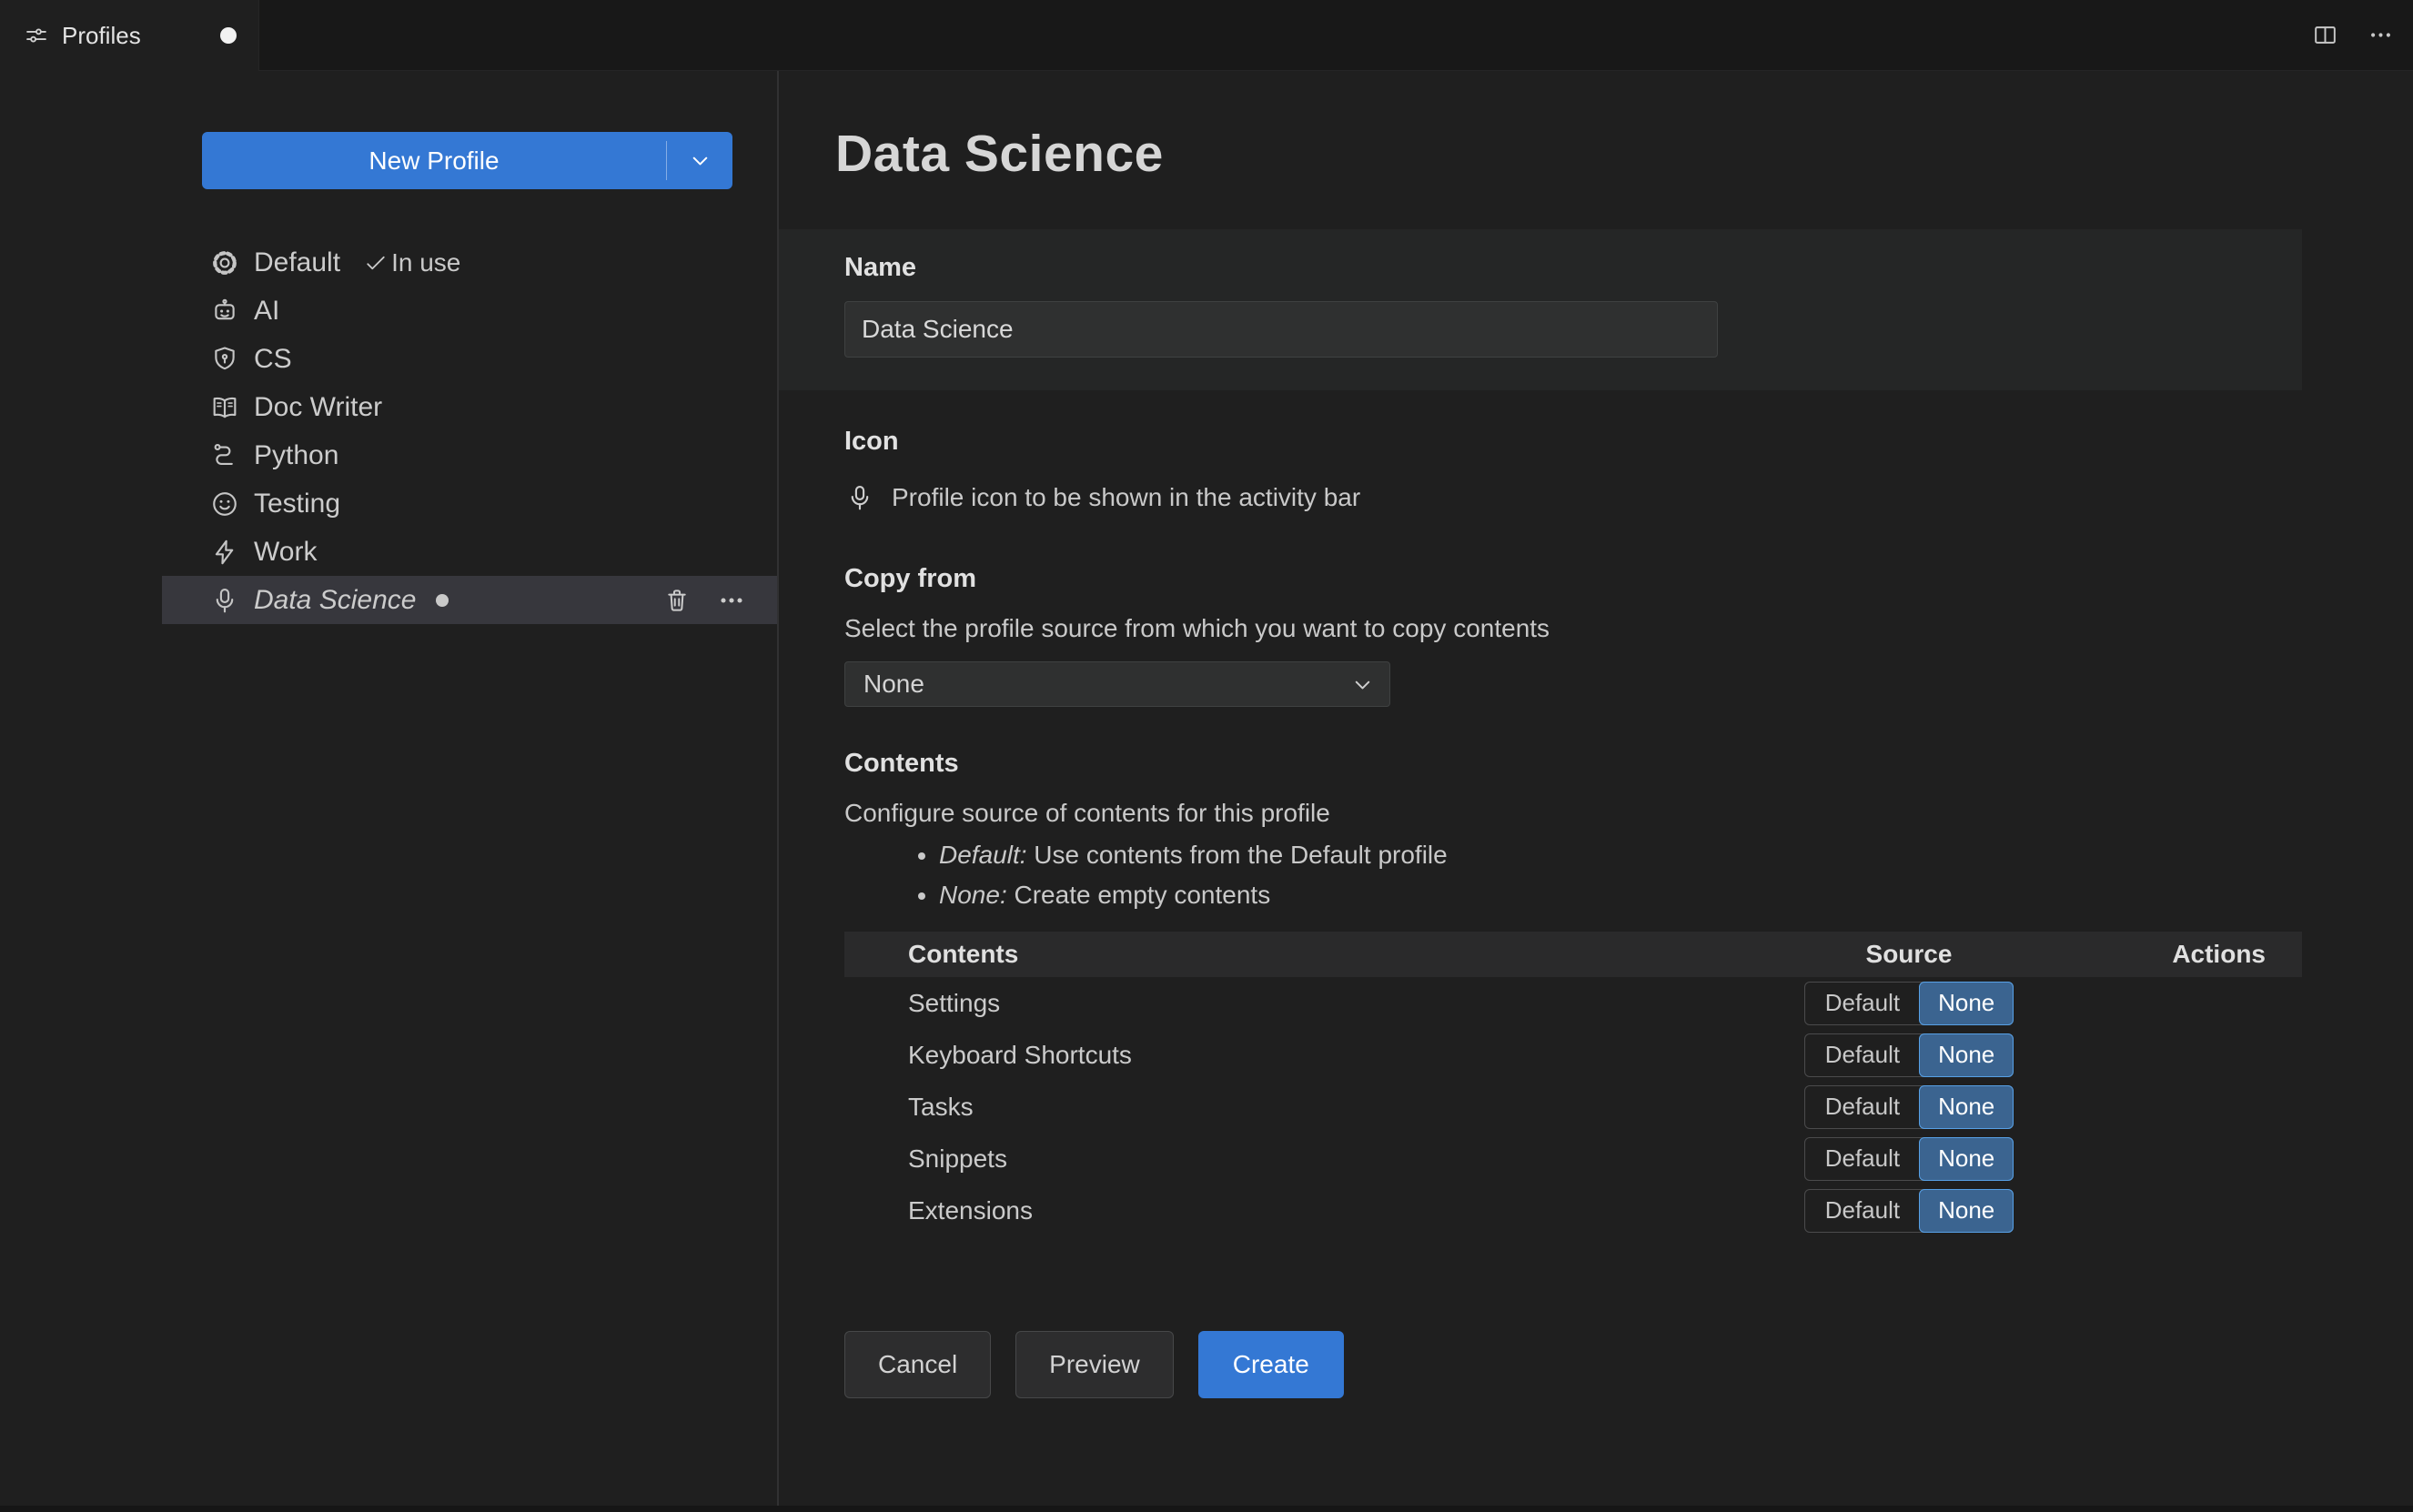 Image resolution: width=2413 pixels, height=1512 pixels. I want to click on create-button: Create, so click(1271, 1365).